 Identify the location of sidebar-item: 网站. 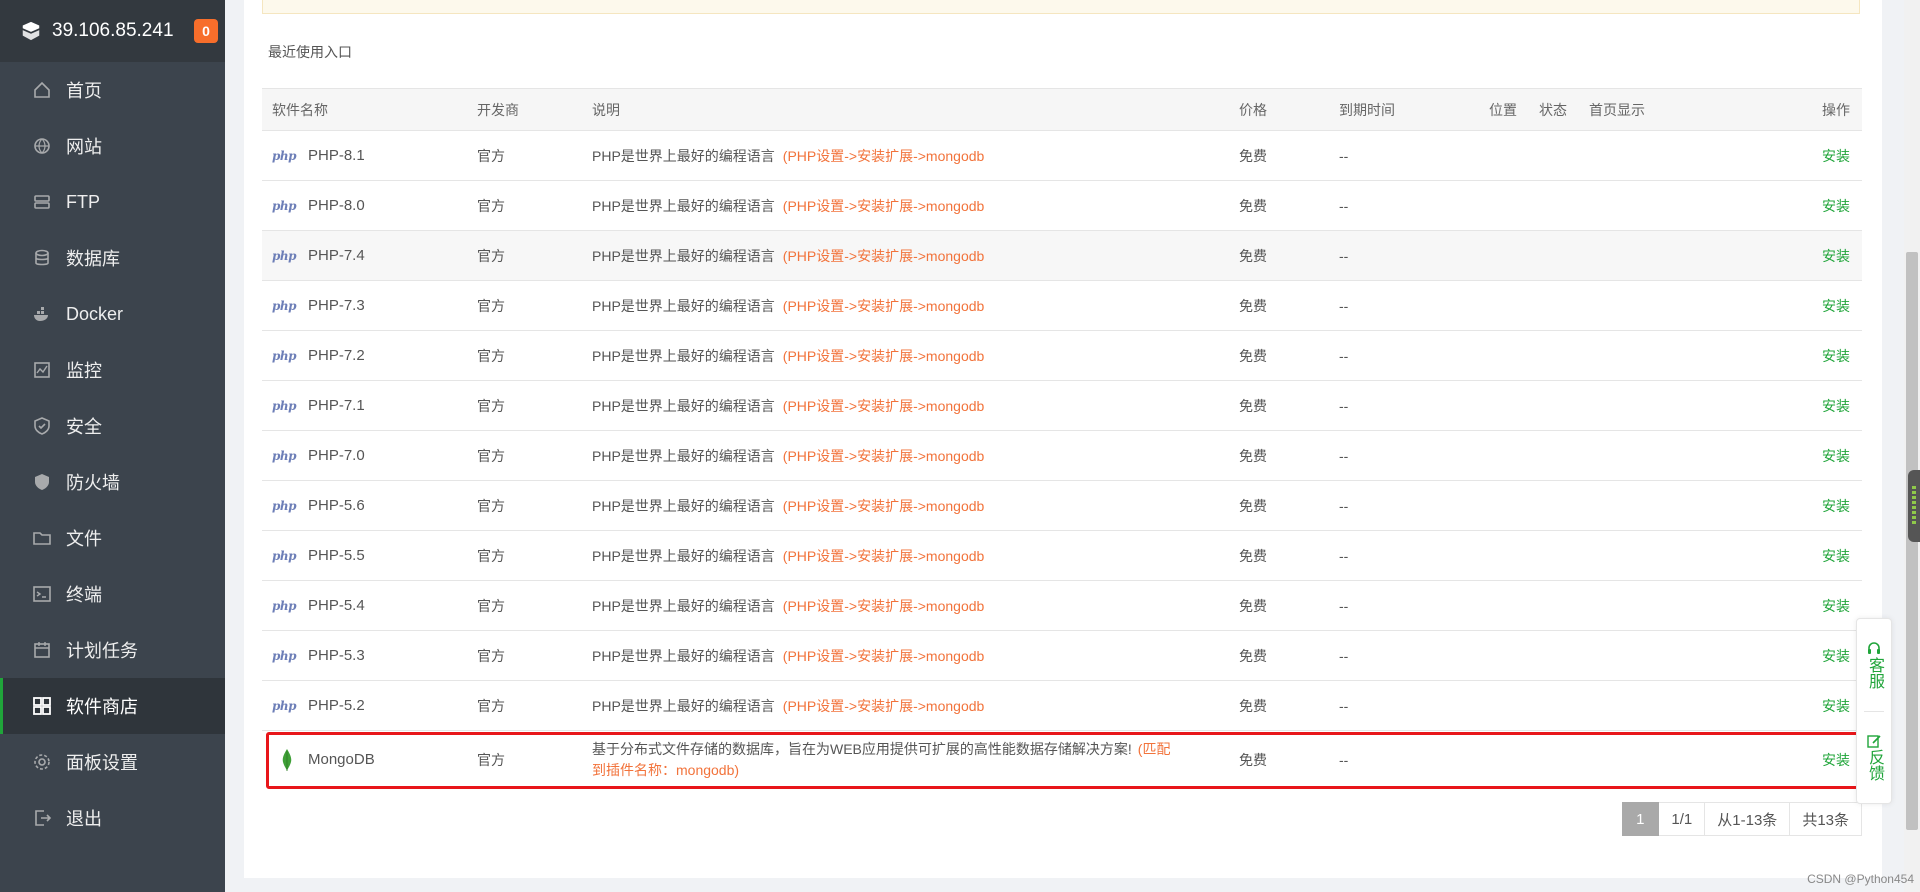
(112, 146).